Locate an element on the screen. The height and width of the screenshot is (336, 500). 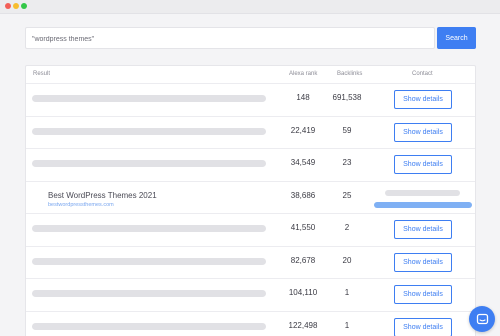
alexa-rank-value: 148 is located at coordinates (303, 97).